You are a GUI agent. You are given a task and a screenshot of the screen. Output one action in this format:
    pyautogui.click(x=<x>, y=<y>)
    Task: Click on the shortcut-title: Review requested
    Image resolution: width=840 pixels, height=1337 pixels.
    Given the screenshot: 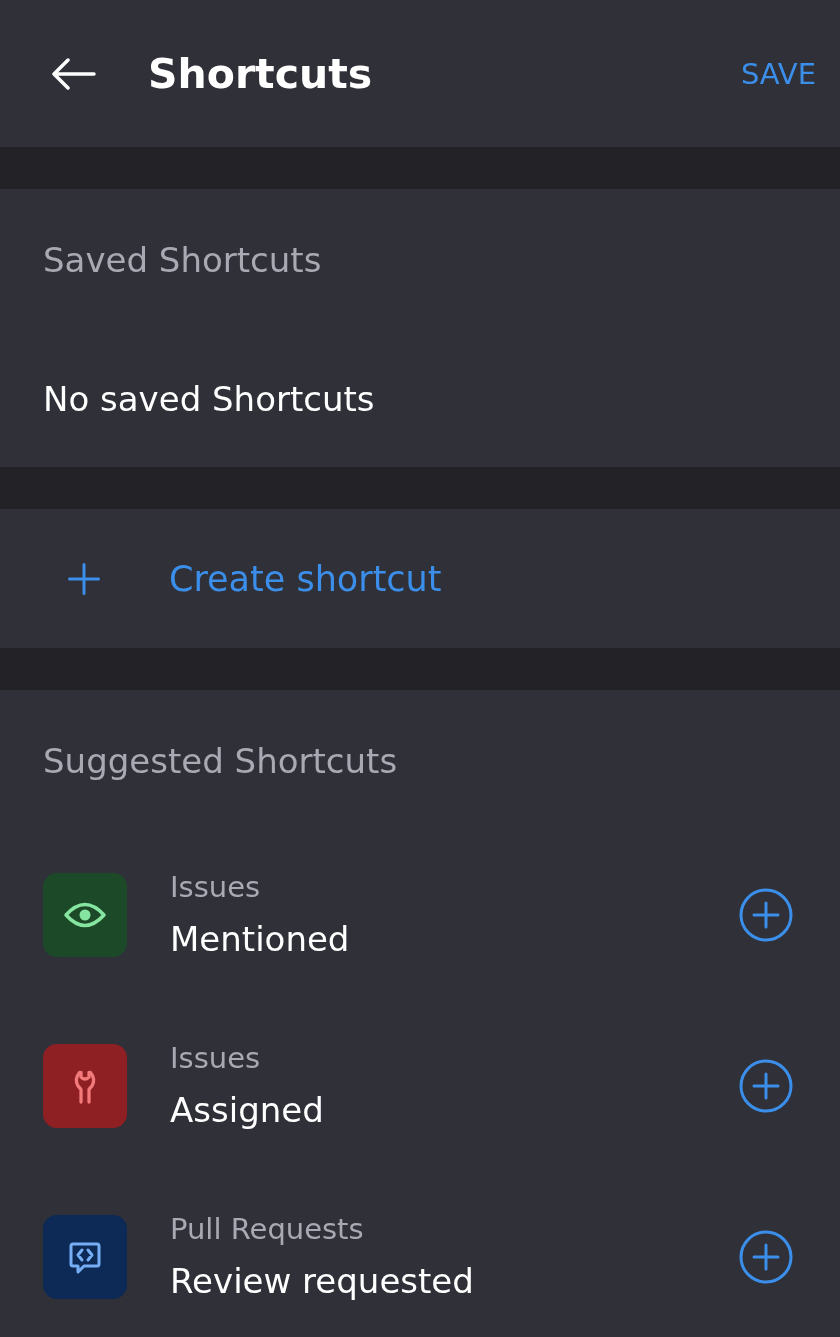 What is the action you would take?
    pyautogui.click(x=322, y=1281)
    